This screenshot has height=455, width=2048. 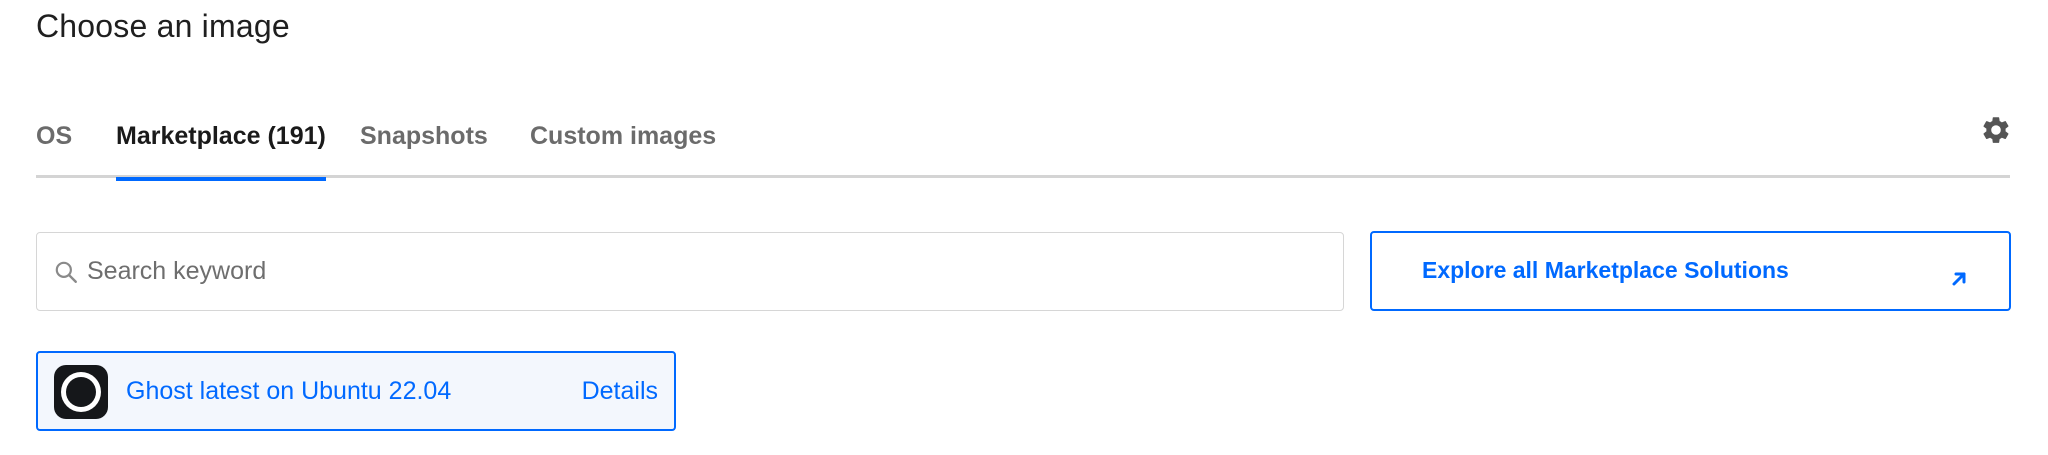 What do you see at coordinates (66, 272) in the screenshot?
I see `search-icon` at bounding box center [66, 272].